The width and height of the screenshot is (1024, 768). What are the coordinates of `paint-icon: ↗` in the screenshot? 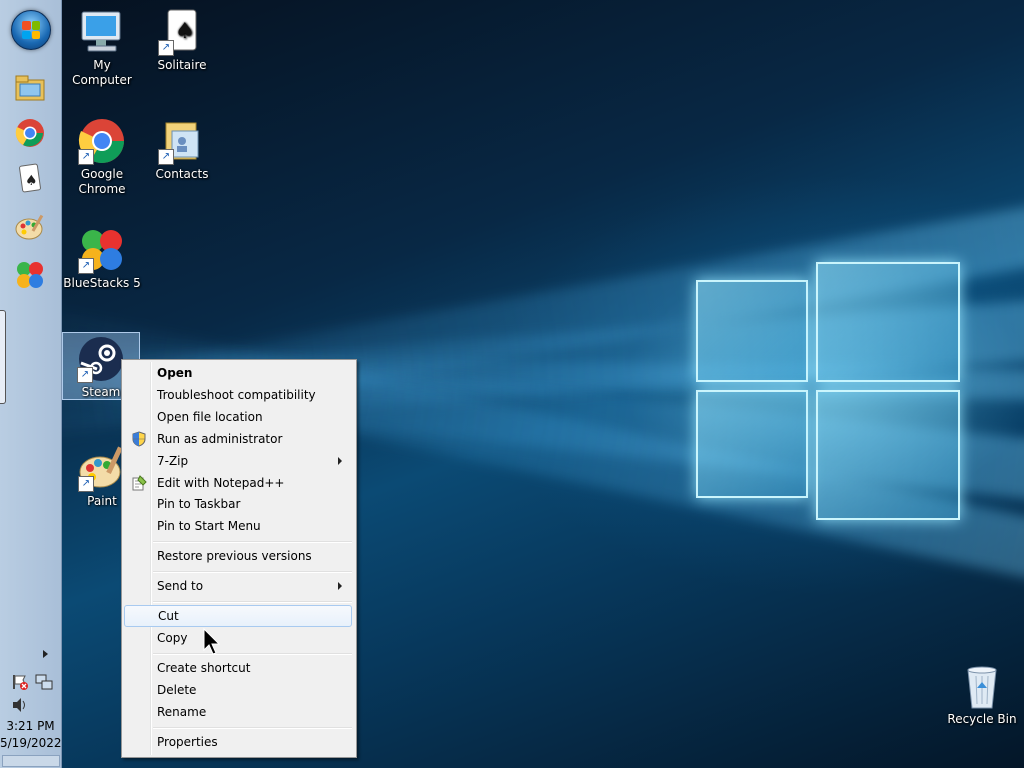 It's located at (102, 468).